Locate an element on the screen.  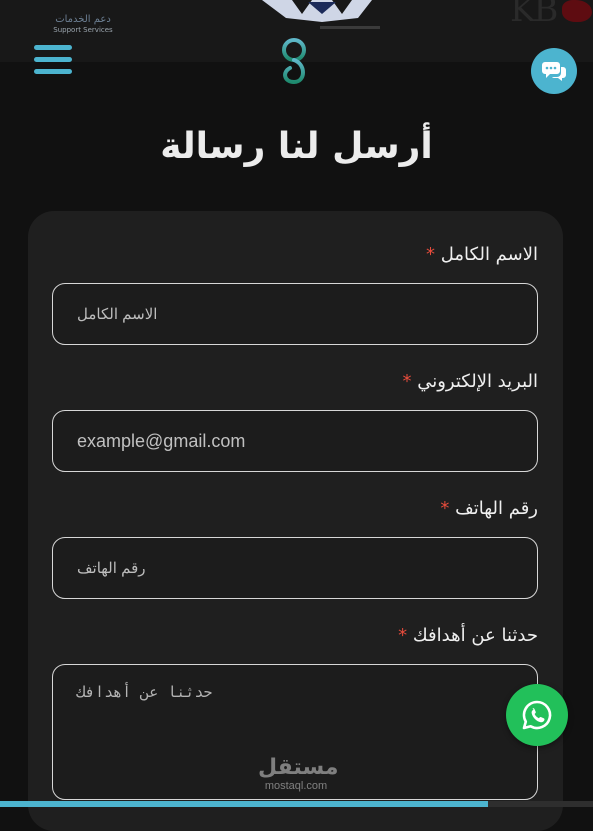
goals-label: حدثنا عن أهدافك * is located at coordinates (468, 635).